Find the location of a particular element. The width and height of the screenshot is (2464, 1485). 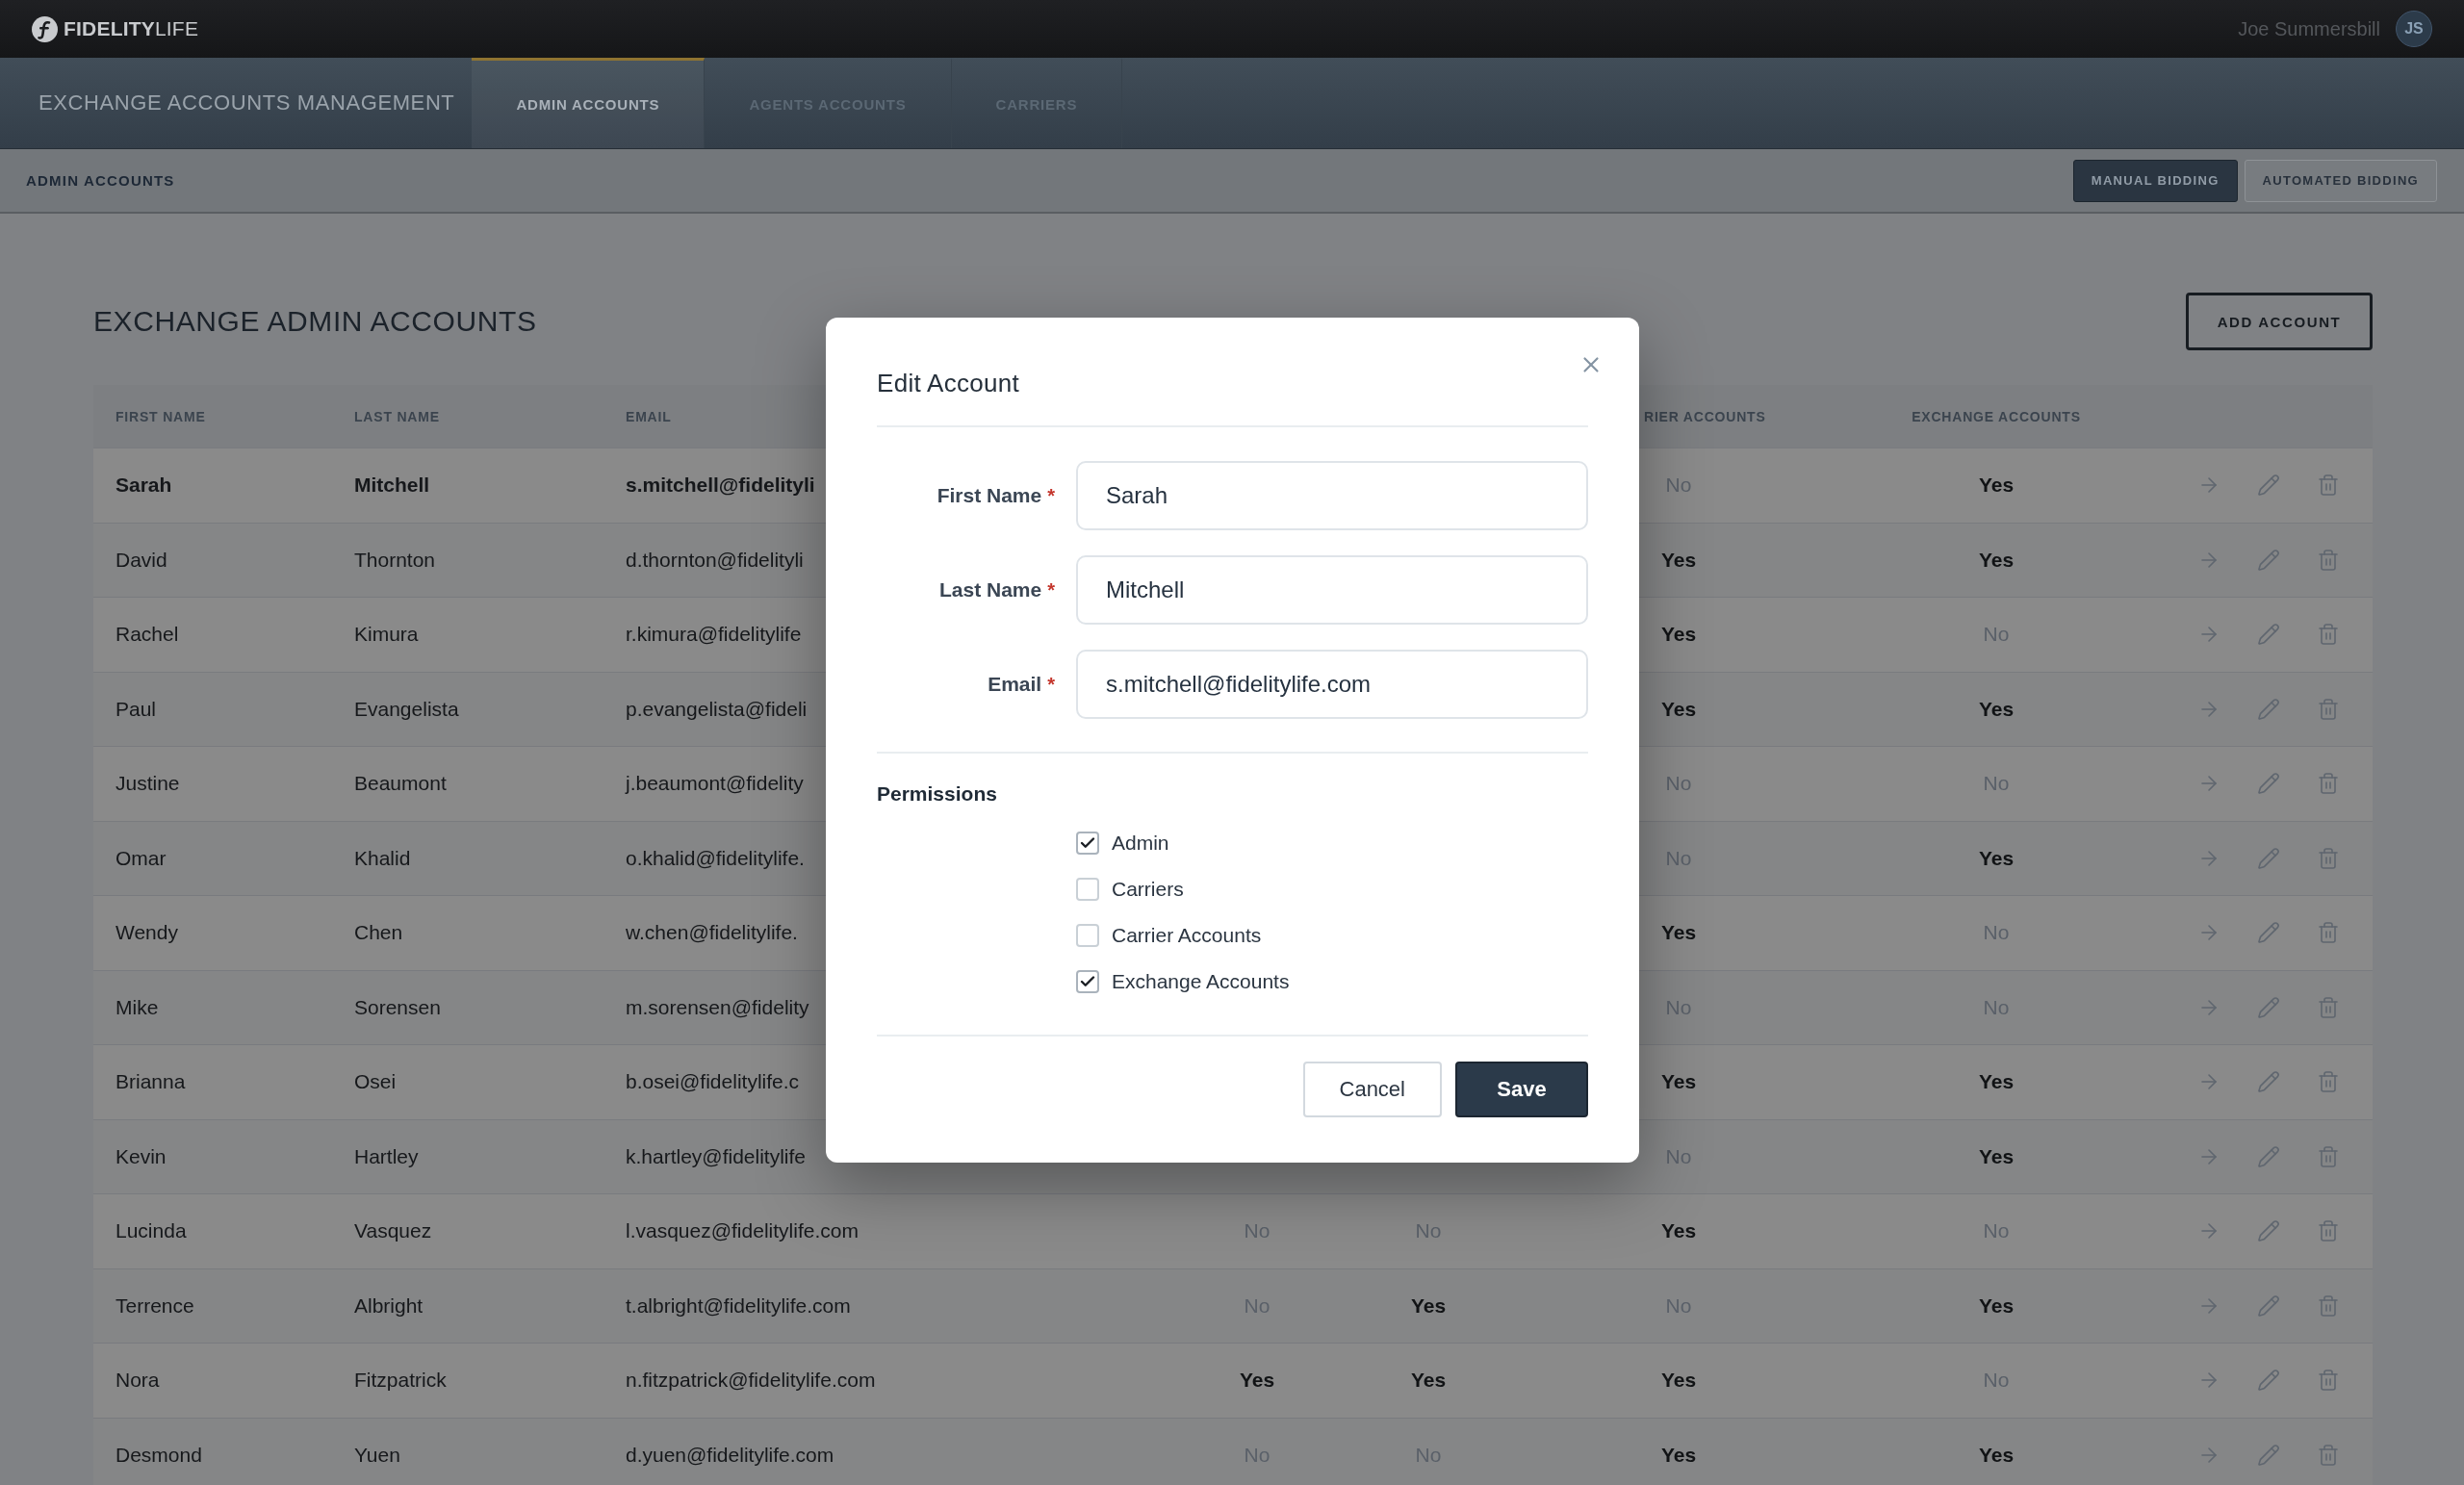

table-cell: Brianna is located at coordinates (151, 1082).